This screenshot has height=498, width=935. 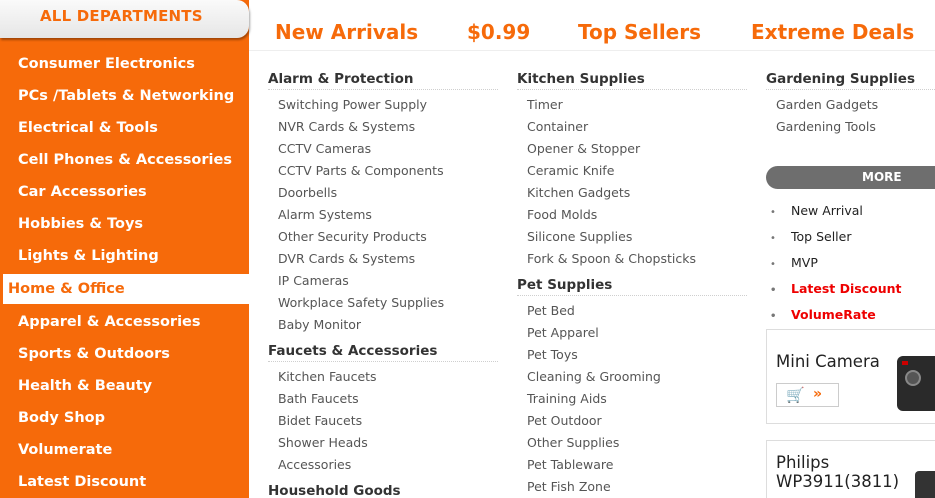 What do you see at coordinates (882, 177) in the screenshot?
I see `more-label: MORE` at bounding box center [882, 177].